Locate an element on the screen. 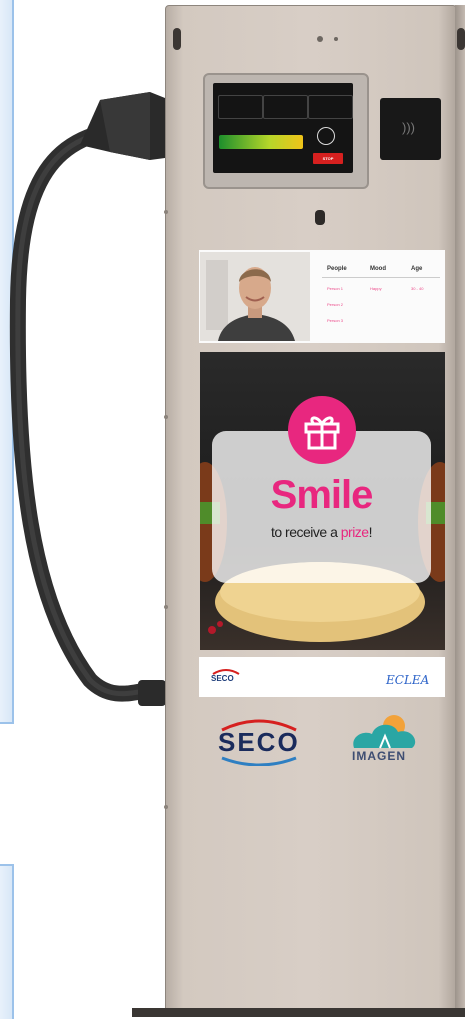 This screenshot has height=1019, width=465. charge-progress-bar is located at coordinates (261, 142).